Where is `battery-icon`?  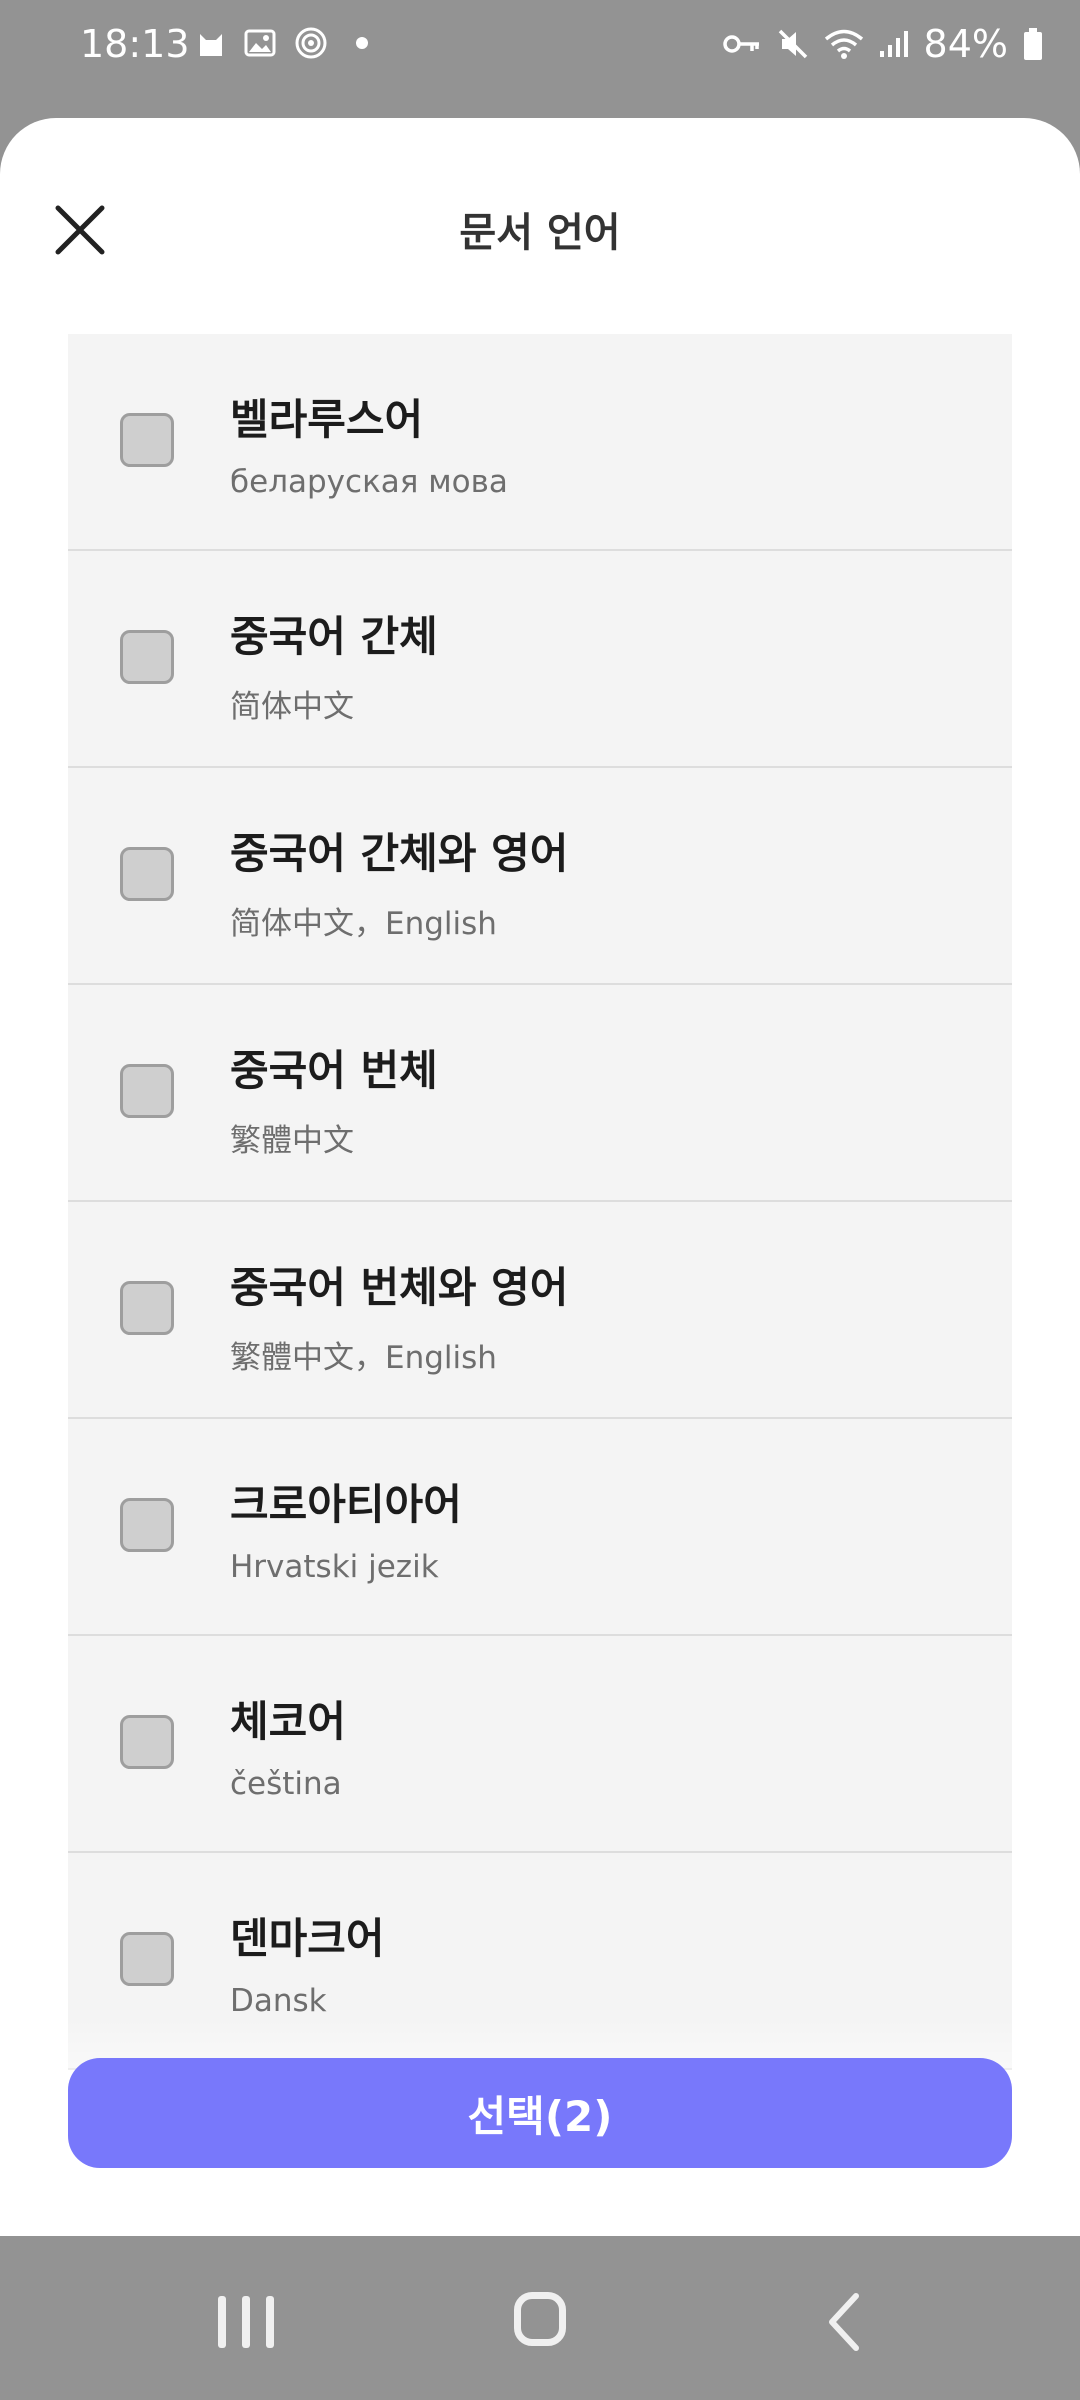 battery-icon is located at coordinates (1033, 44).